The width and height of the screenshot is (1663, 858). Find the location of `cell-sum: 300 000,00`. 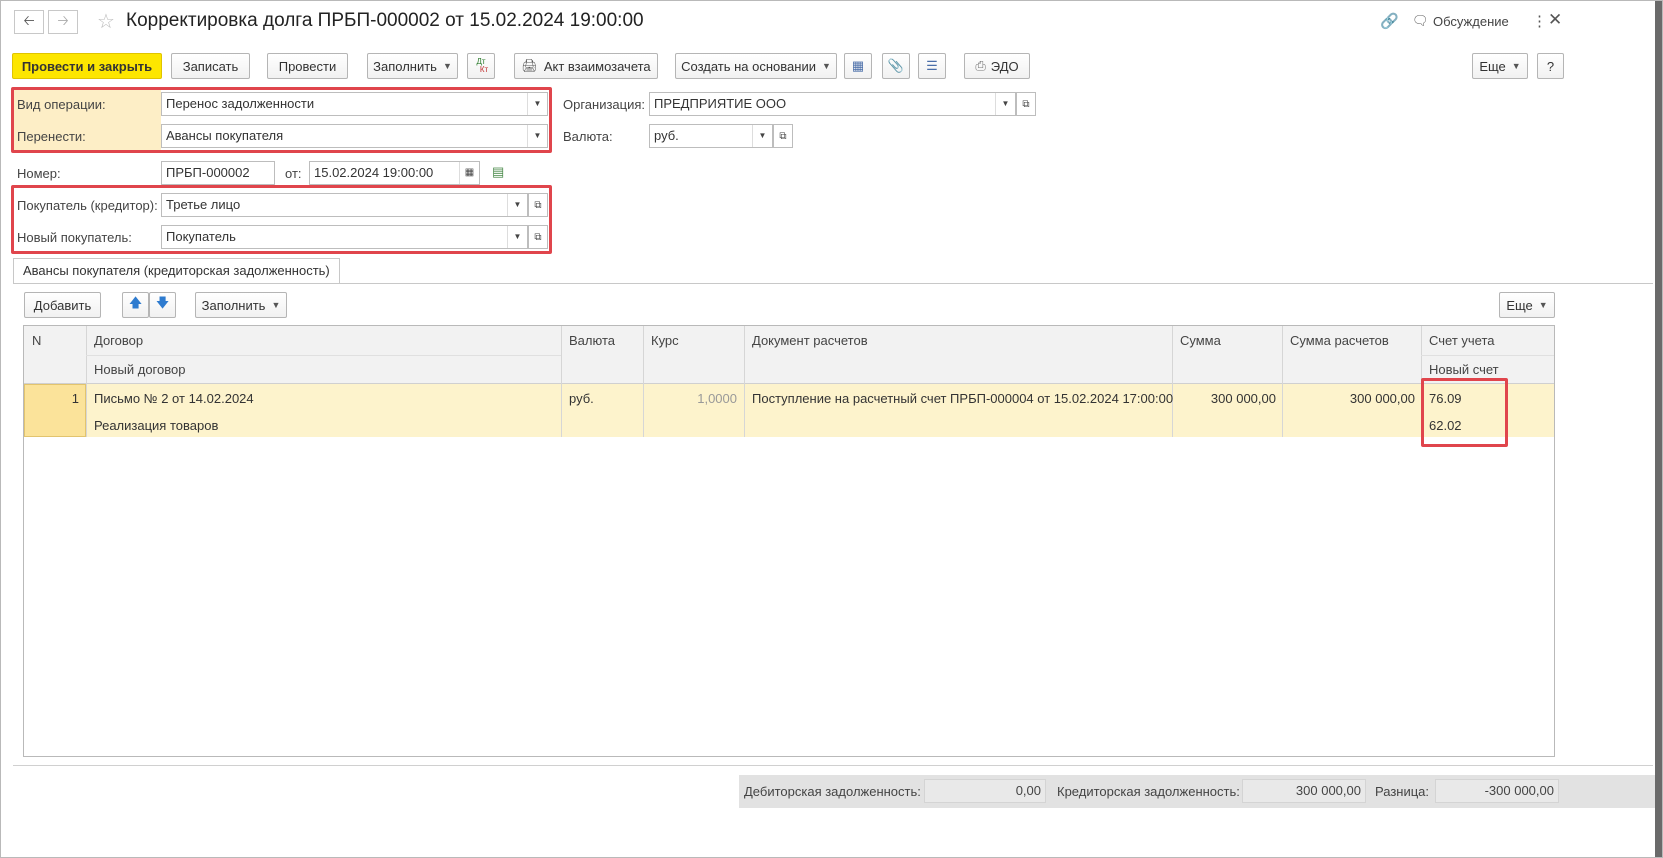

cell-sum: 300 000,00 is located at coordinates (1224, 398).